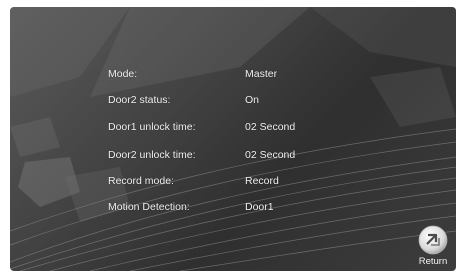 Image resolution: width=466 pixels, height=276 pixels. I want to click on return-button: Return, so click(433, 248).